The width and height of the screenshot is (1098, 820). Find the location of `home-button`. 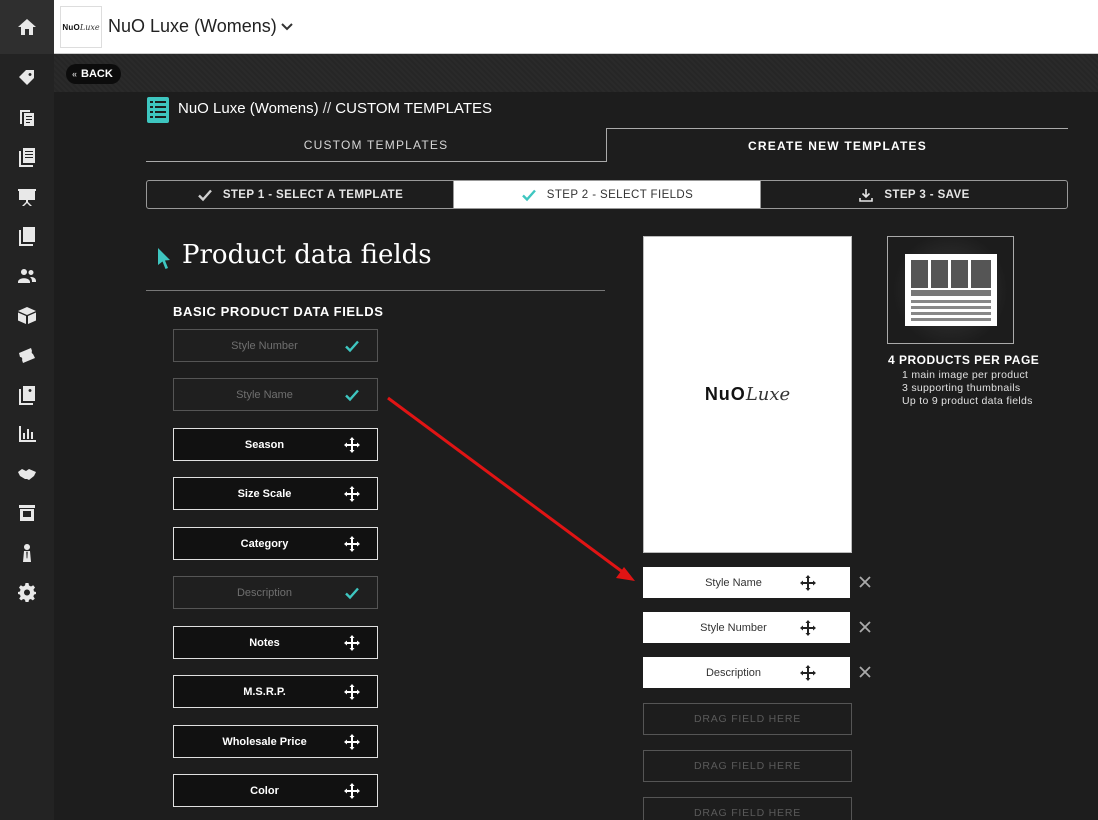

home-button is located at coordinates (27, 27).